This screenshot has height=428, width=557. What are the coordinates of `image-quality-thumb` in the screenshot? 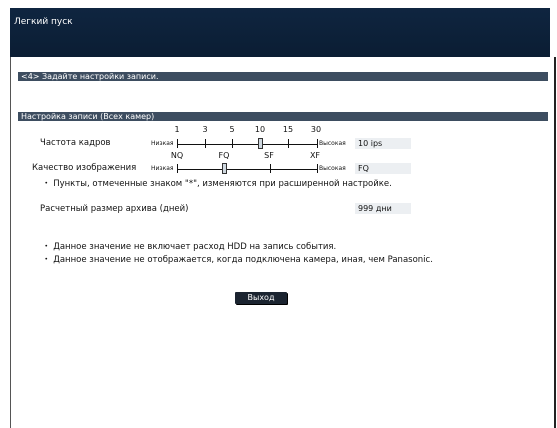 It's located at (224, 168).